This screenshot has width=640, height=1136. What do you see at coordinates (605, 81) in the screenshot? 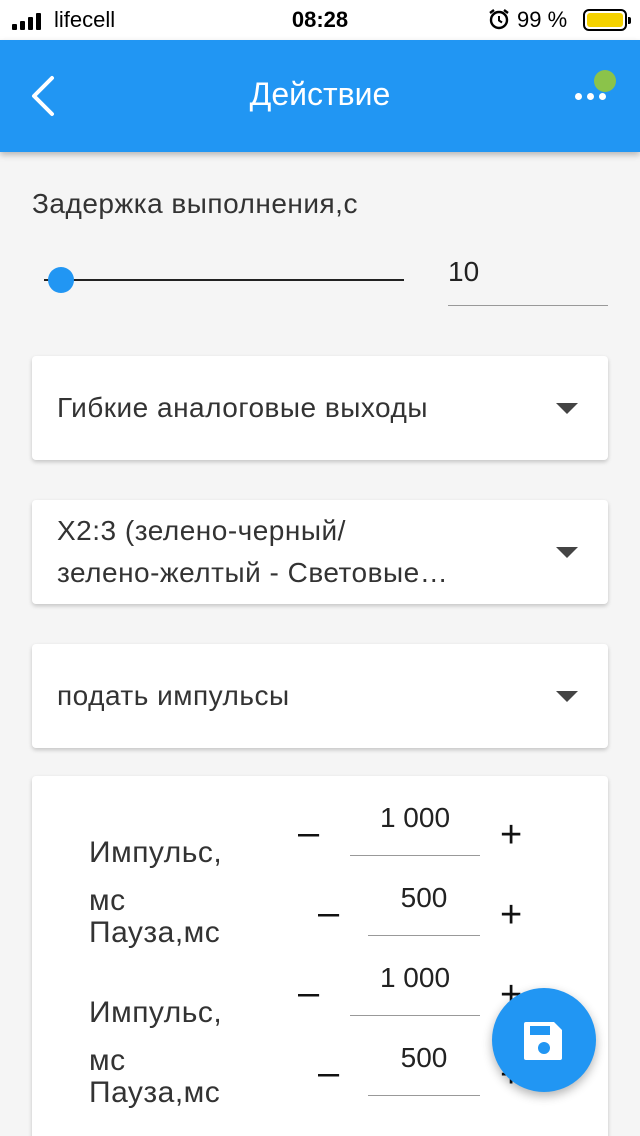
I see `connection-status-dot` at bounding box center [605, 81].